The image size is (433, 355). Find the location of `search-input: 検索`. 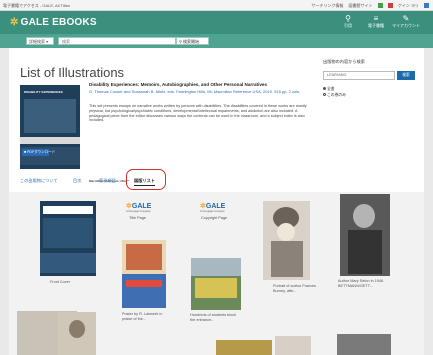

search-input: 検索 is located at coordinates (117, 41).